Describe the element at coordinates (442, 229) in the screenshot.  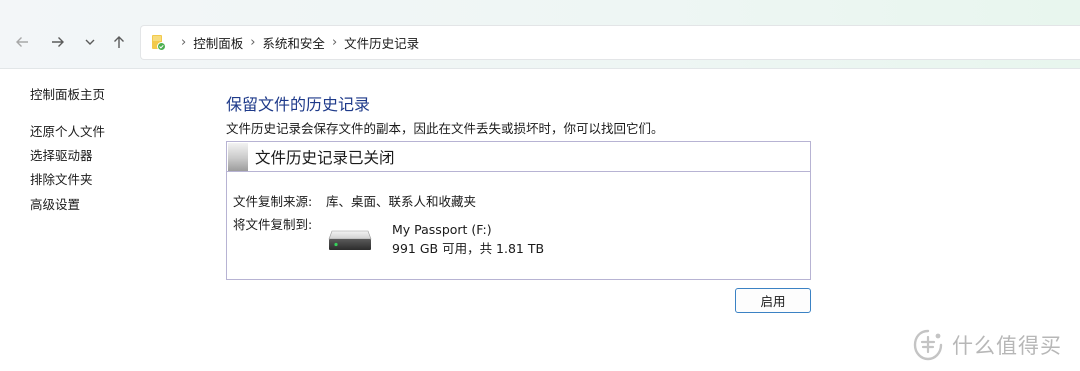
I see `drive-name: My Passport (F:)` at that location.